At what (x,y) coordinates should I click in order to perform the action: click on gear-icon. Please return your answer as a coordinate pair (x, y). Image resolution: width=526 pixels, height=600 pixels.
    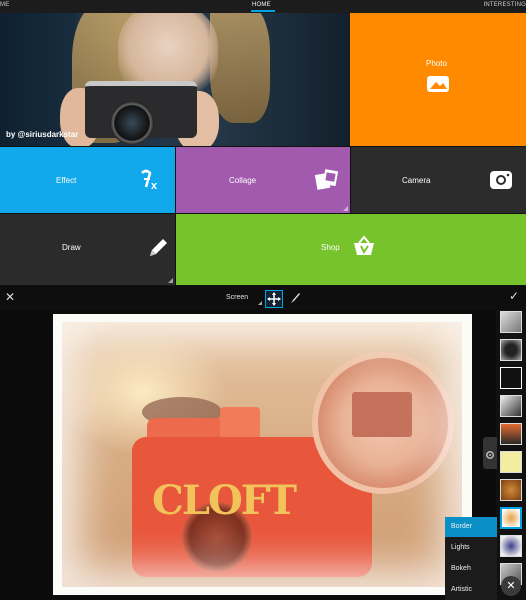
    Looking at the image, I should click on (490, 456).